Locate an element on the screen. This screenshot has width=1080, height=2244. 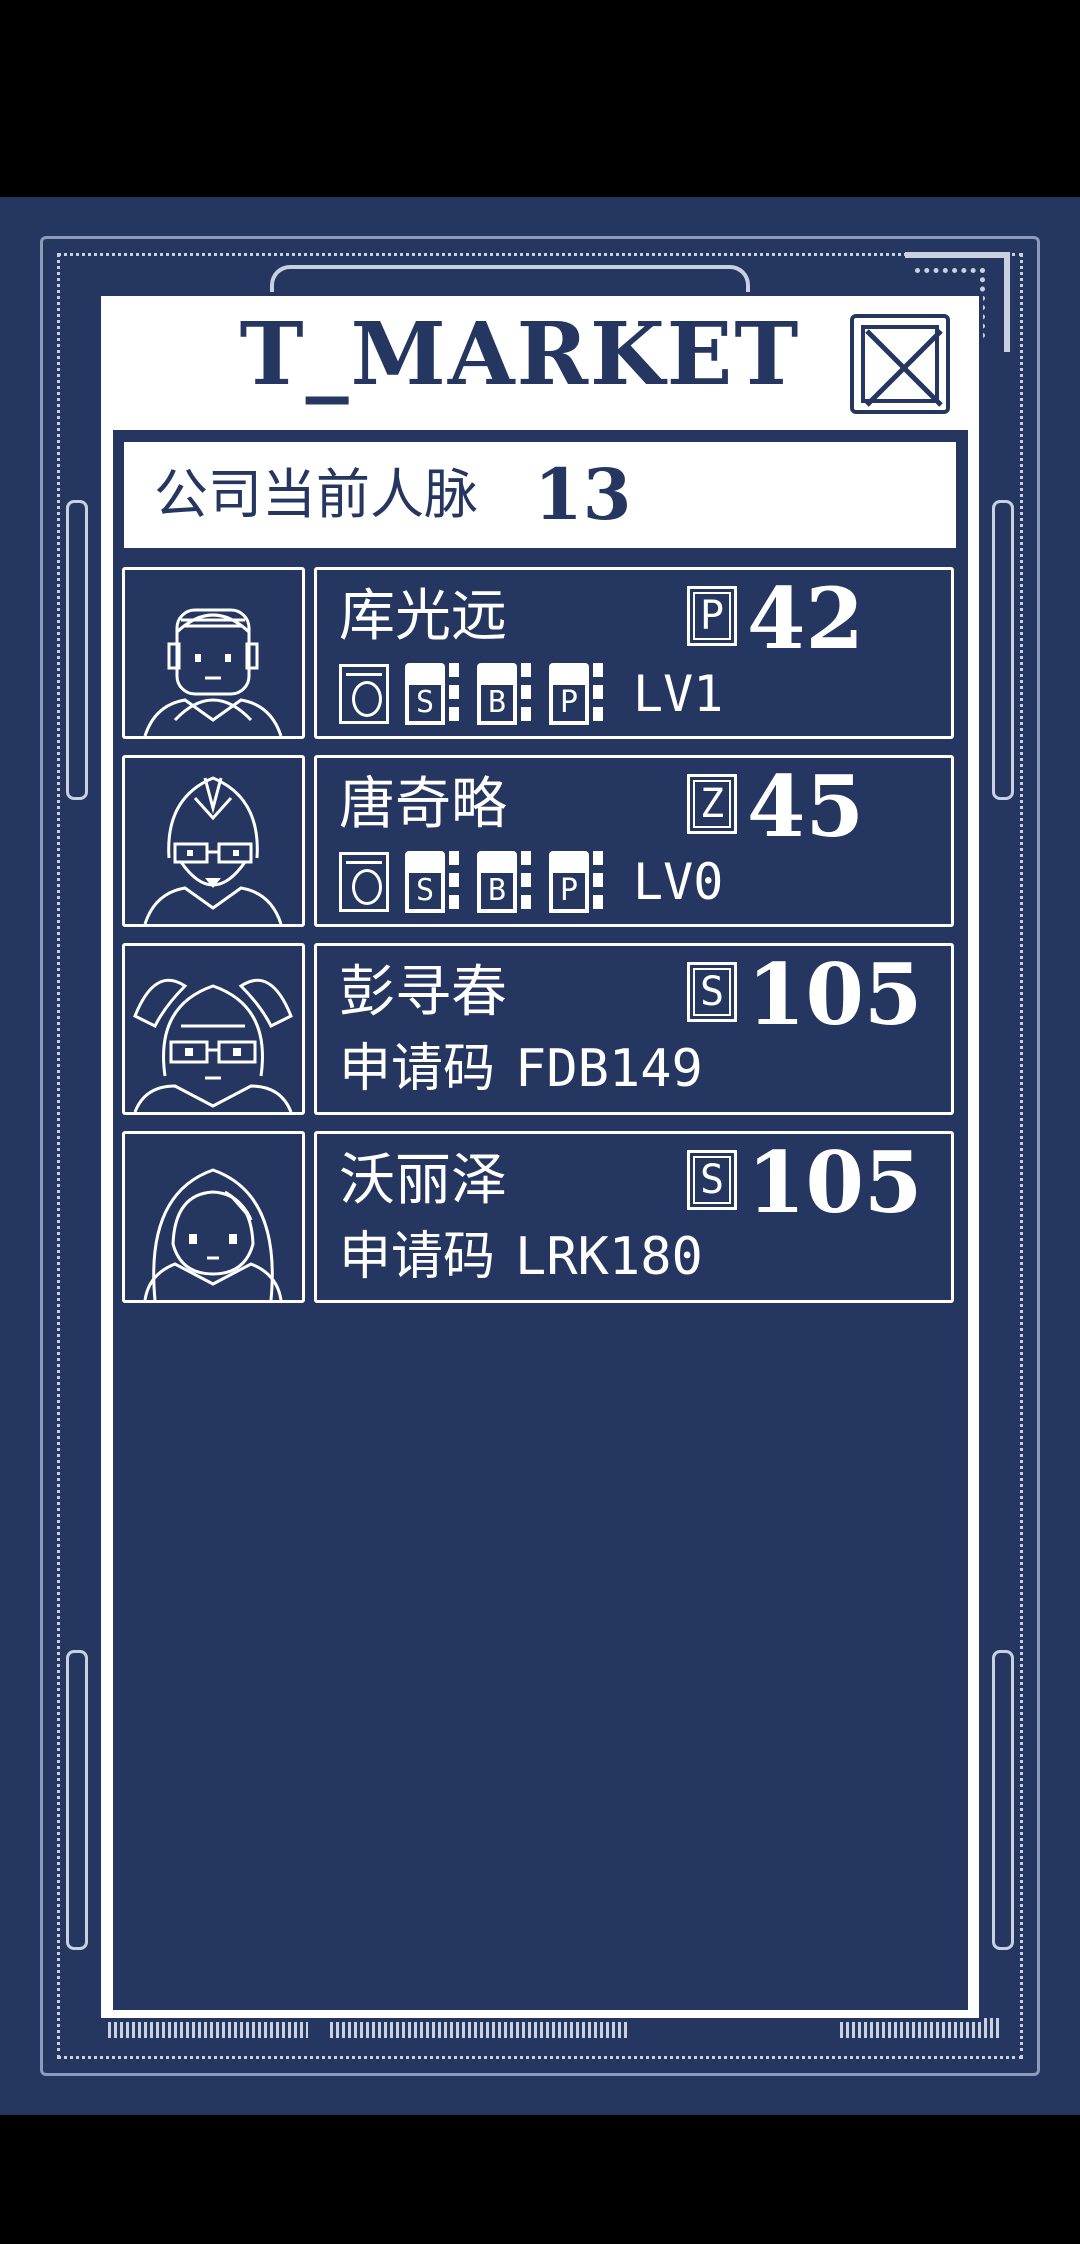
contact-name: 沃丽泽 is located at coordinates (423, 1180).